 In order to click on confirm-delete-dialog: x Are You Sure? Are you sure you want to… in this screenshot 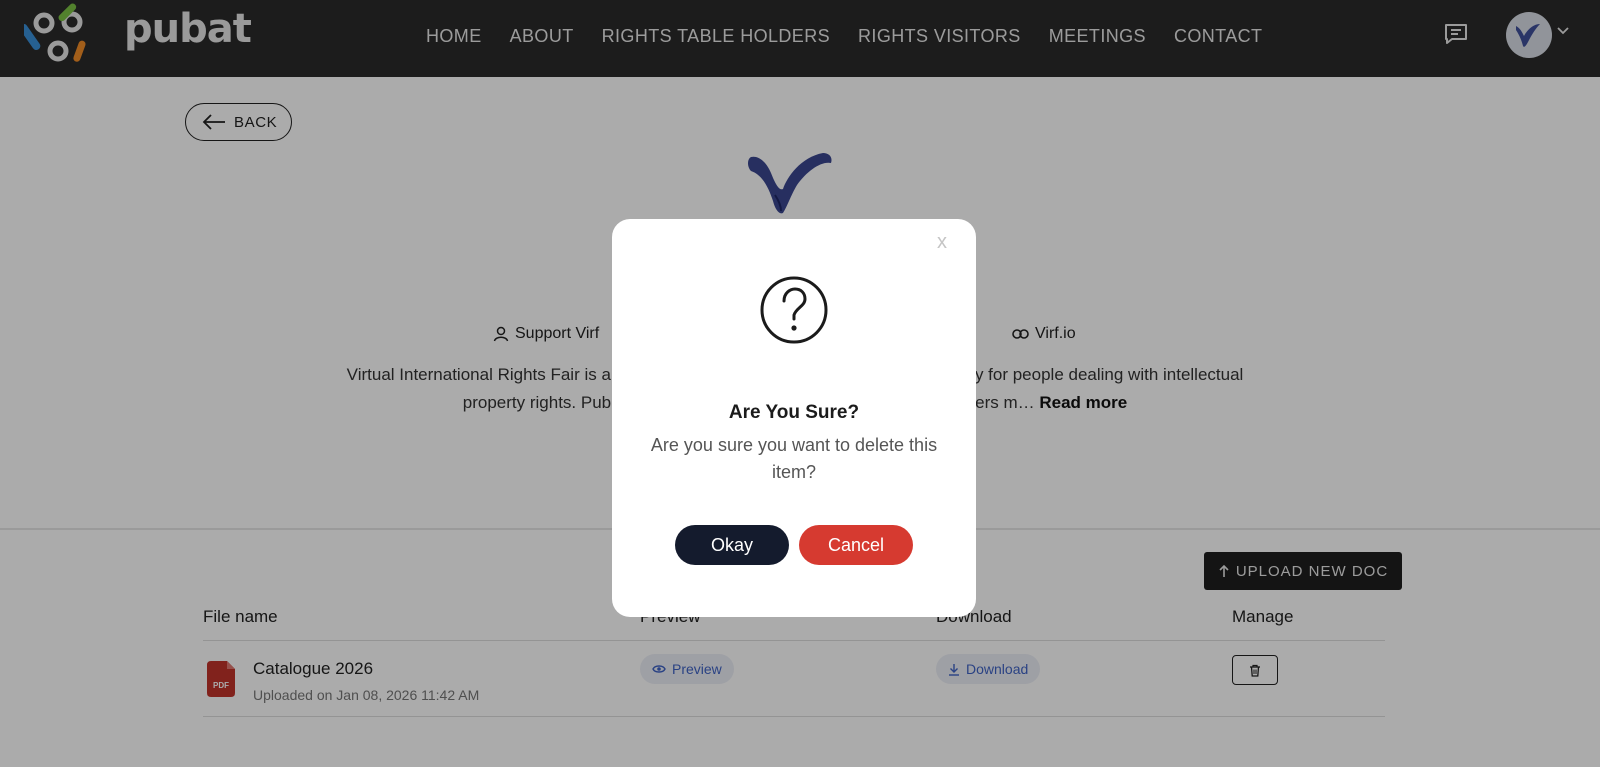, I will do `click(794, 418)`.